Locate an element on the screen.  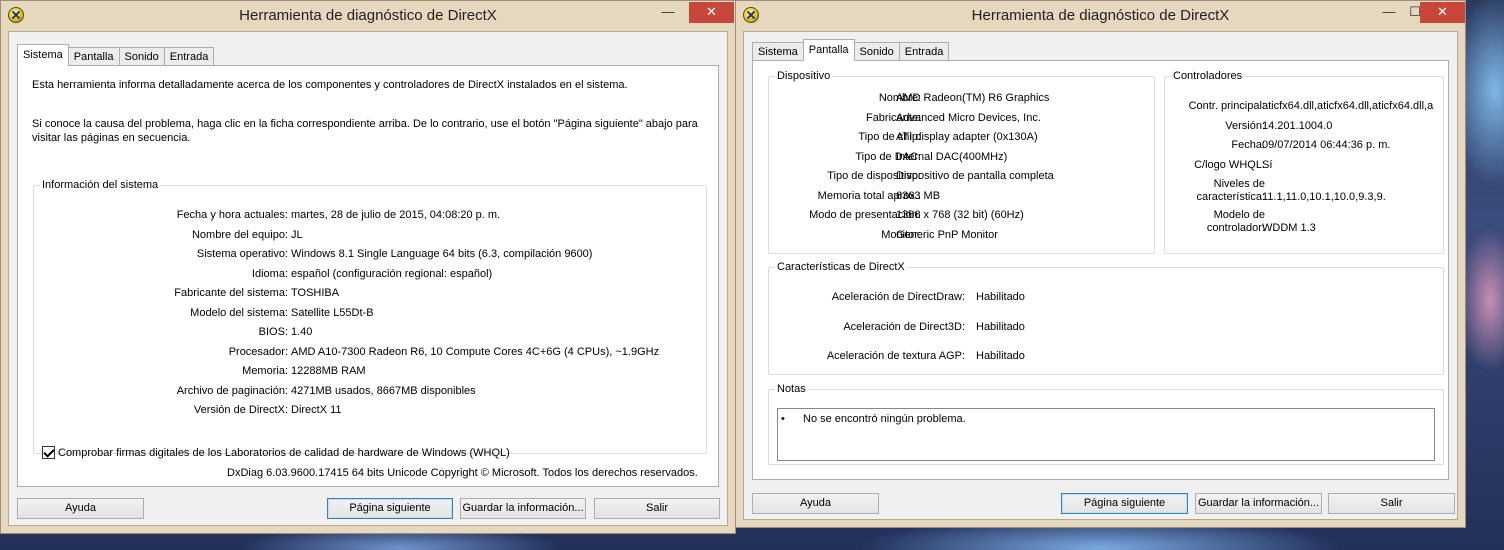
field-label: Memoria: is located at coordinates (265, 371).